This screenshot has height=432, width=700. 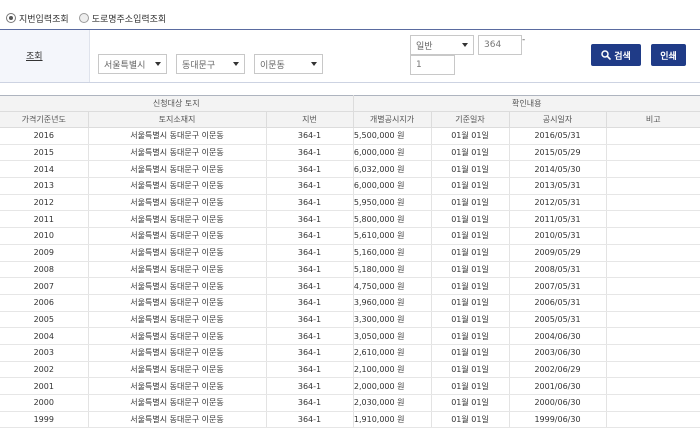 What do you see at coordinates (392, 420) in the screenshot?
I see `cell-official-price: 1,910,000 원` at bounding box center [392, 420].